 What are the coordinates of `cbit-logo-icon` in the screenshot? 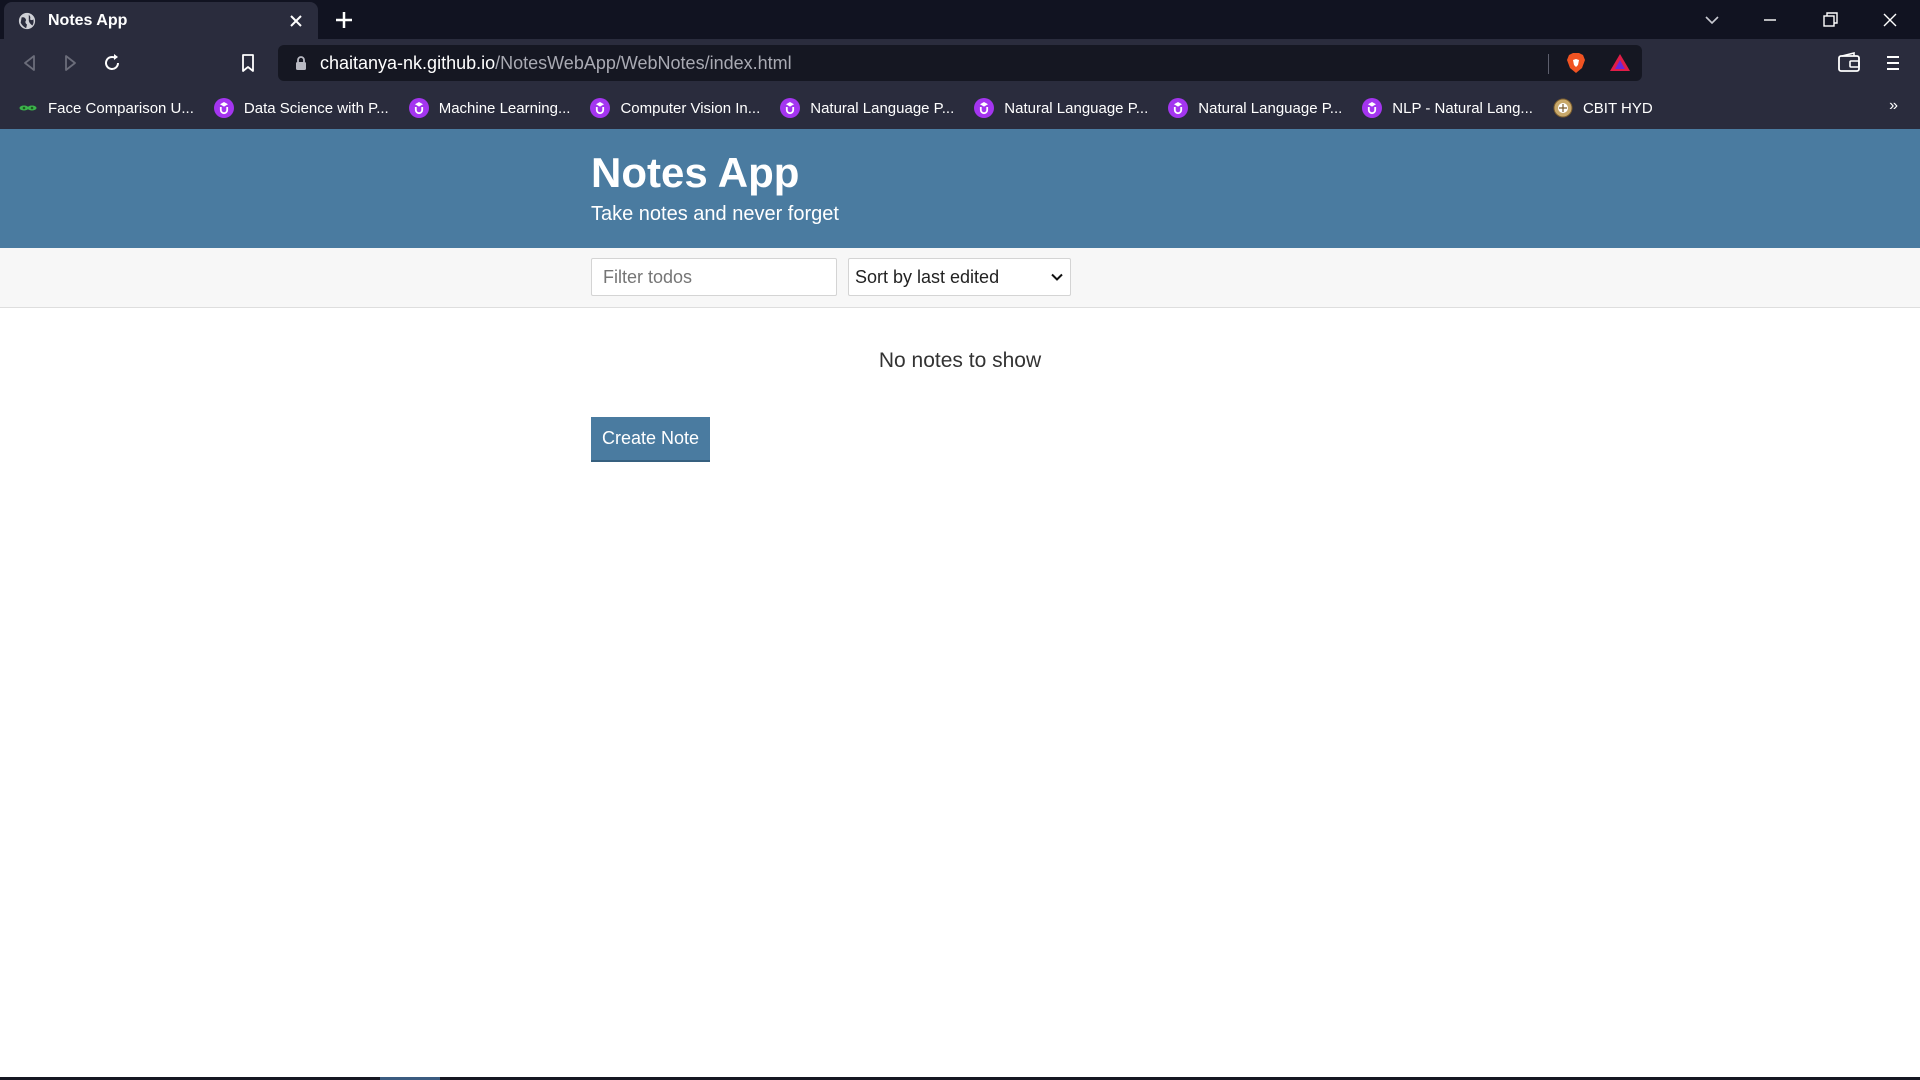 It's located at (1563, 108).